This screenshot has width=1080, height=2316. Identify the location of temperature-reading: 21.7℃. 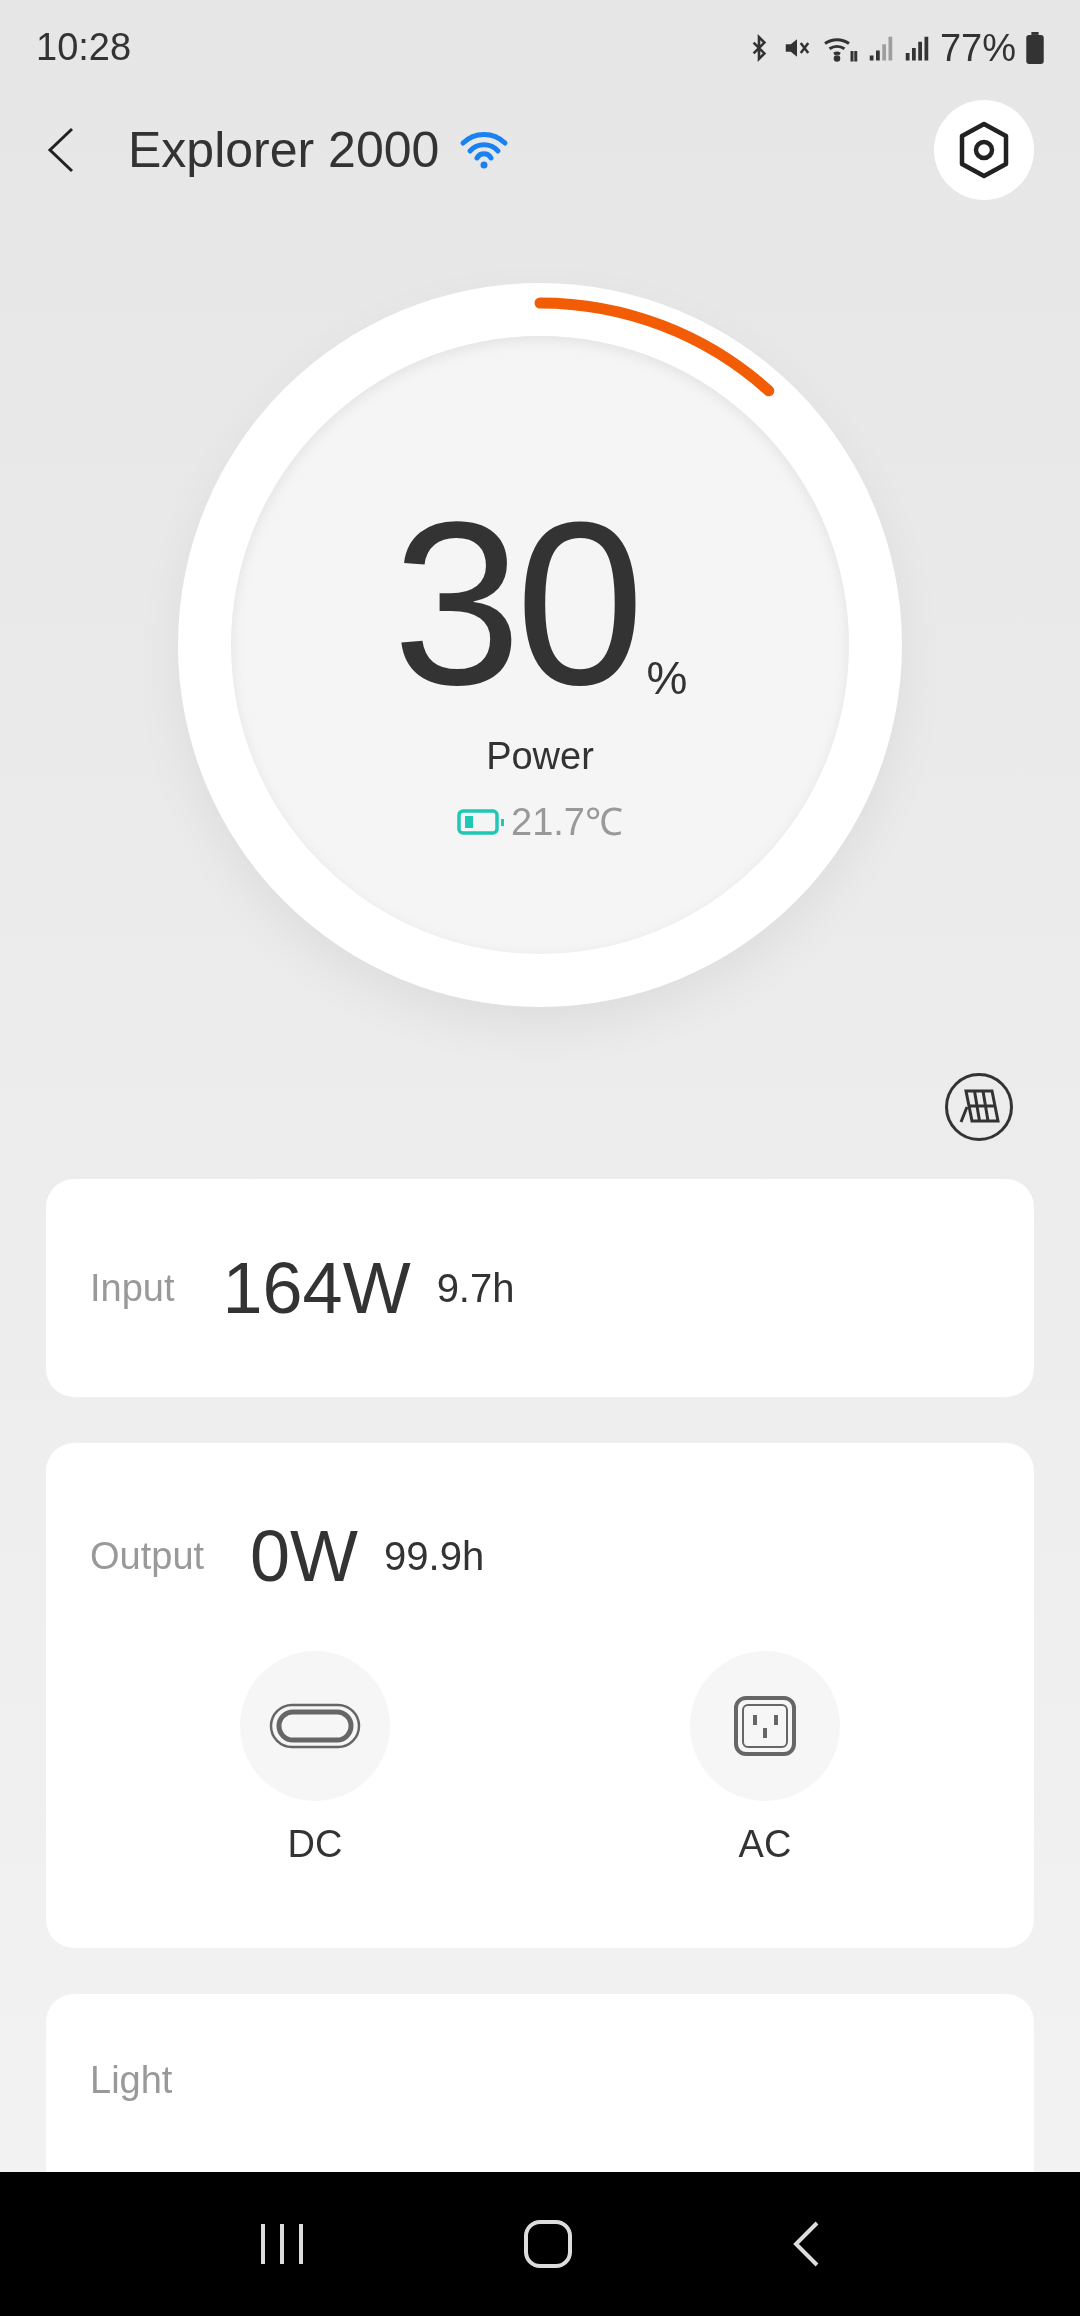
(567, 821).